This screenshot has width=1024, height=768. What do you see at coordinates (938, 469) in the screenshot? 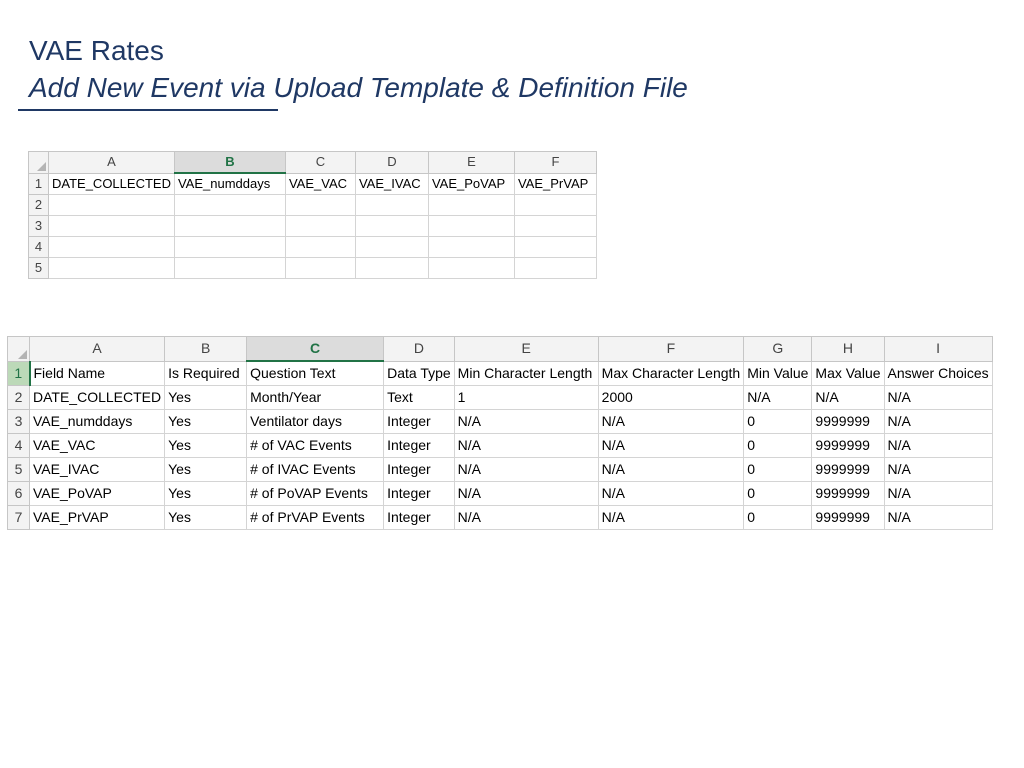
I see `cell-i5: N/A` at bounding box center [938, 469].